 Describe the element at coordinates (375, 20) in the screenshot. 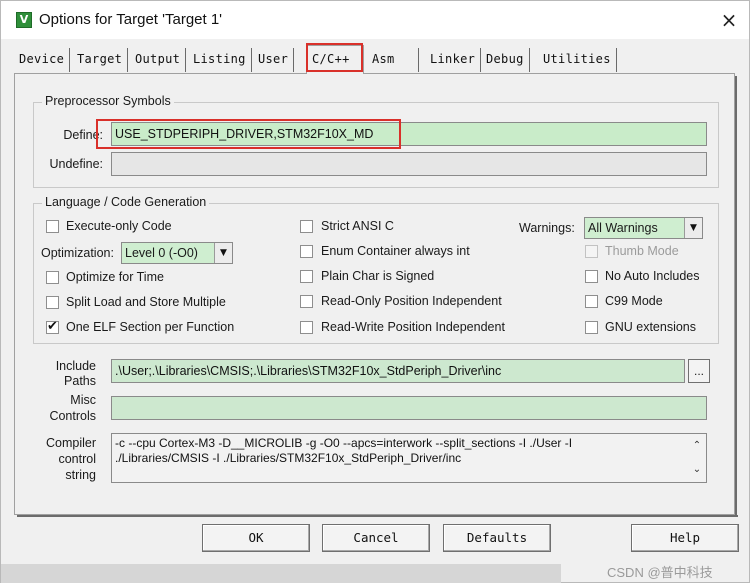

I see `title-bar: V Options for Target 'Target 1' ×` at that location.